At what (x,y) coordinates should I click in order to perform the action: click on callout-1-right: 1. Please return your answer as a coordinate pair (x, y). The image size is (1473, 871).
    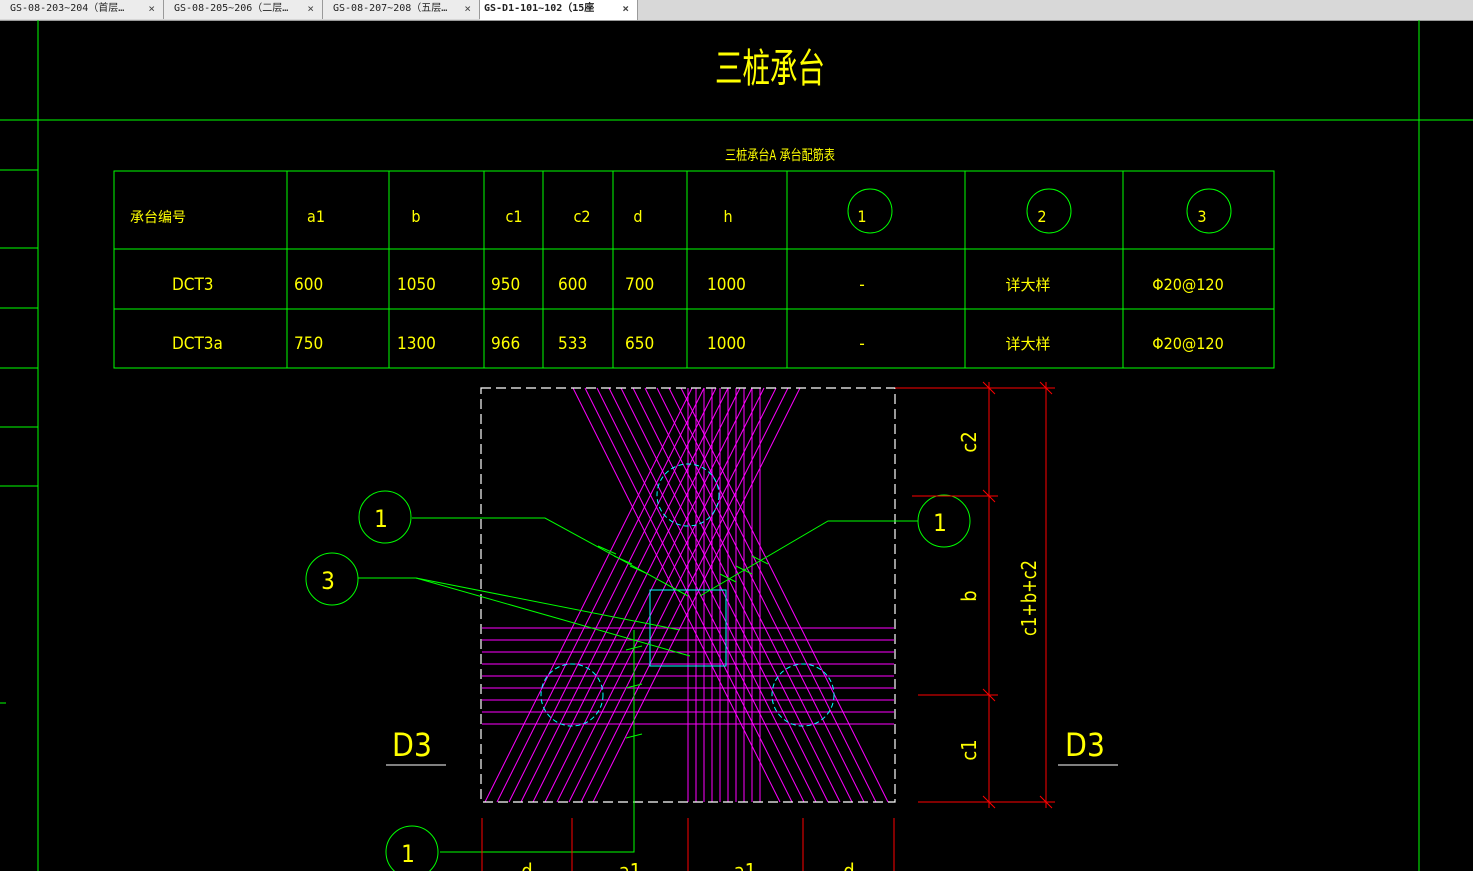
    Looking at the image, I should click on (940, 523).